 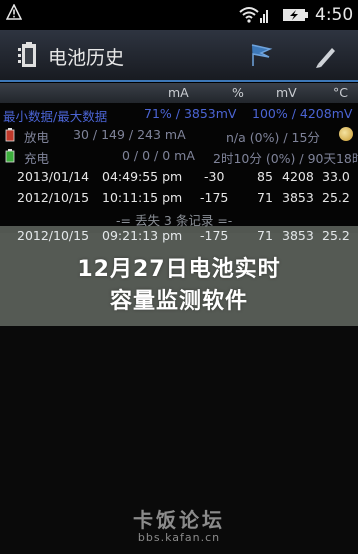 I want to click on row-percent: 85, so click(x=265, y=176).